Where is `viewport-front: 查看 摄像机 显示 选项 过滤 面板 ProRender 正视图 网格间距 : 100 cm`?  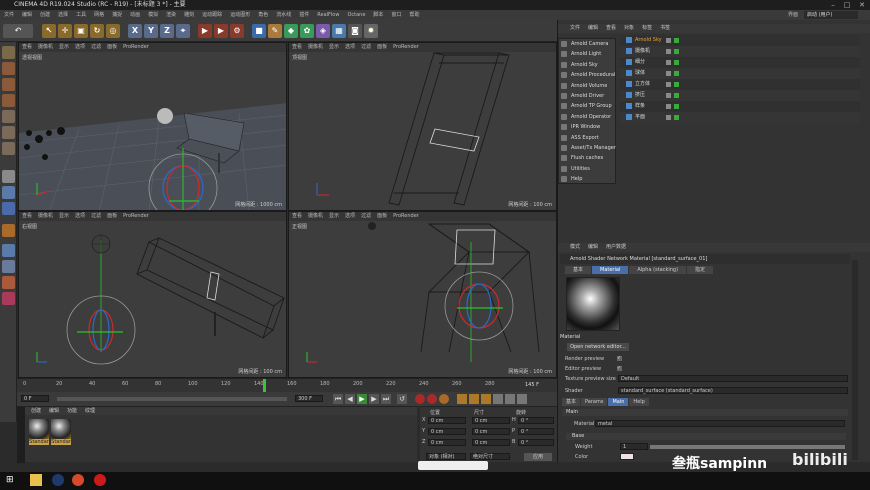
viewport-front: 查看 摄像机 显示 选项 过滤 面板 ProRender 正视图 网格间距 : 100 cm is located at coordinates (422, 294).